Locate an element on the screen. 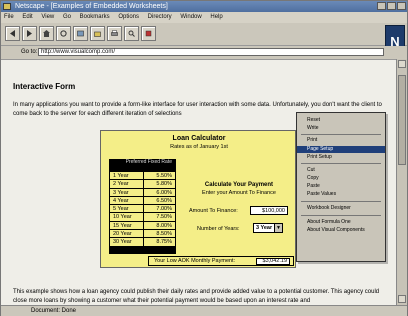 The image size is (408, 316). images-icon is located at coordinates (80, 33).